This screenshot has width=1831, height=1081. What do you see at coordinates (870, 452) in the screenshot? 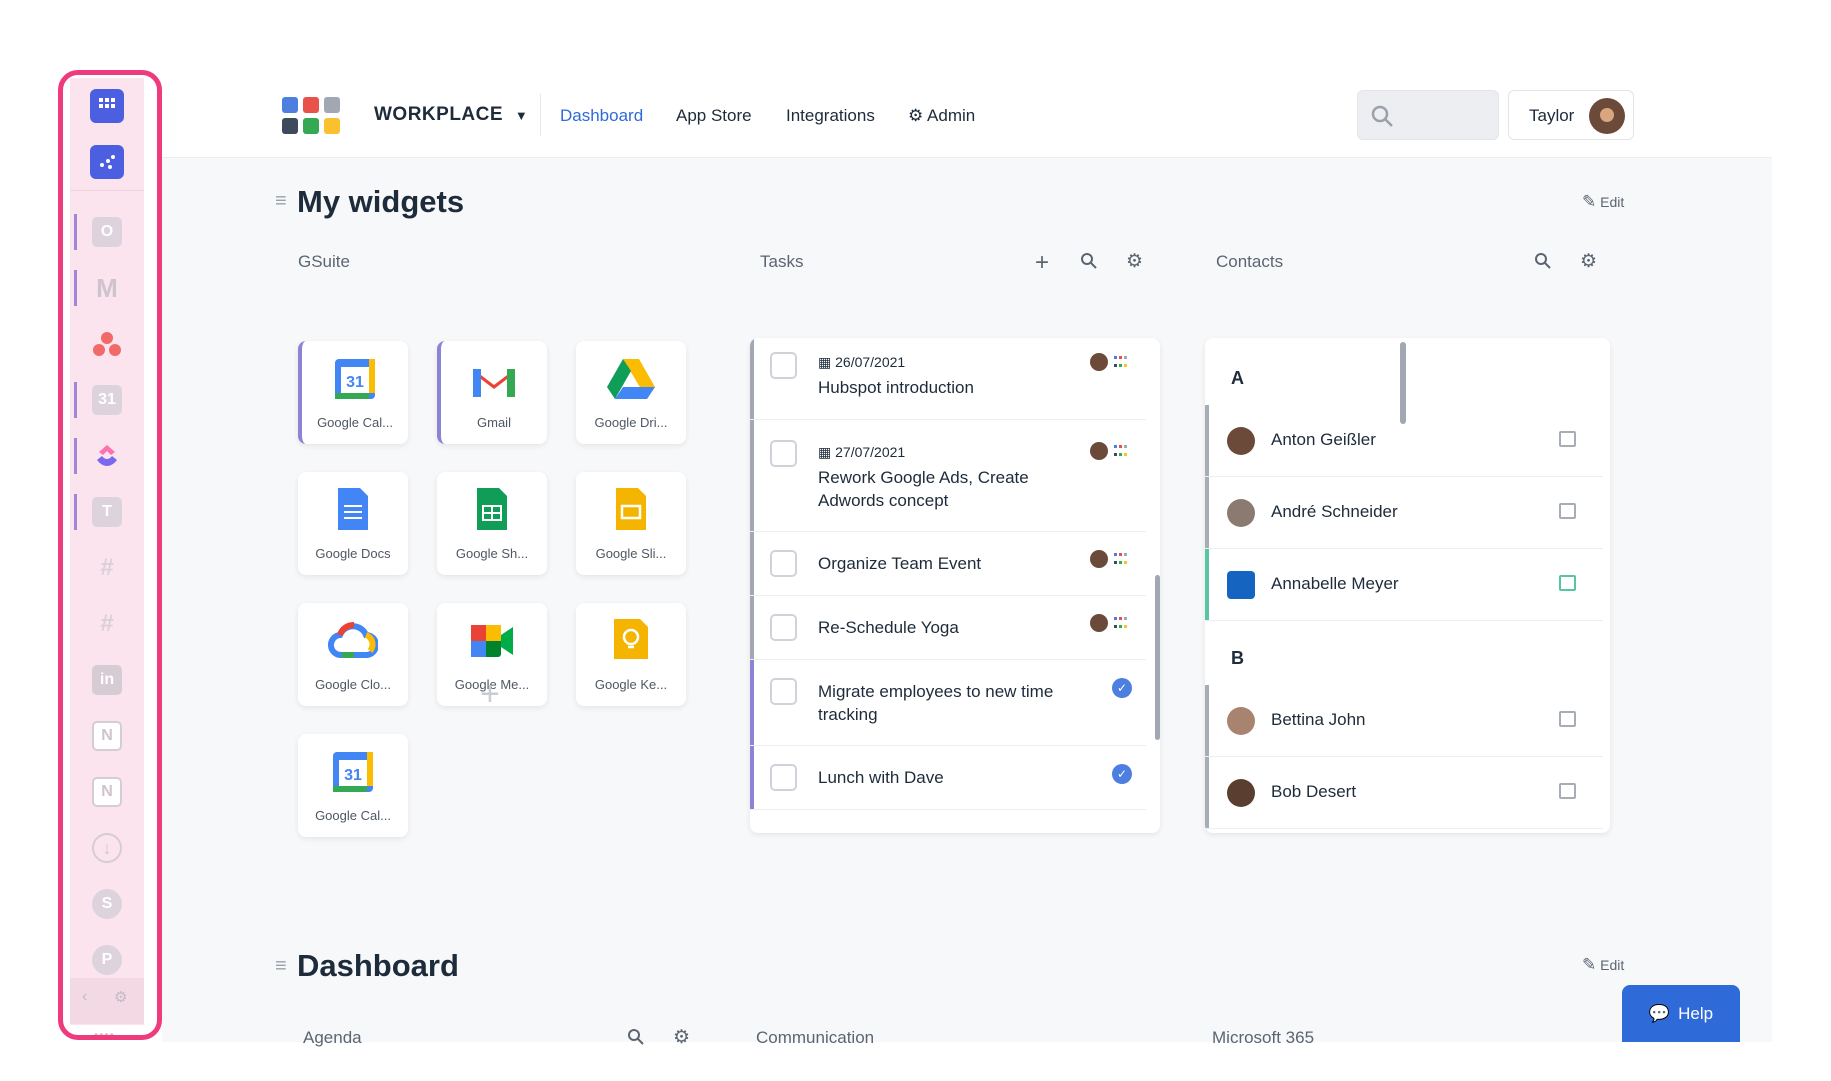
I see `task-date-text: 27/07/2021` at bounding box center [870, 452].